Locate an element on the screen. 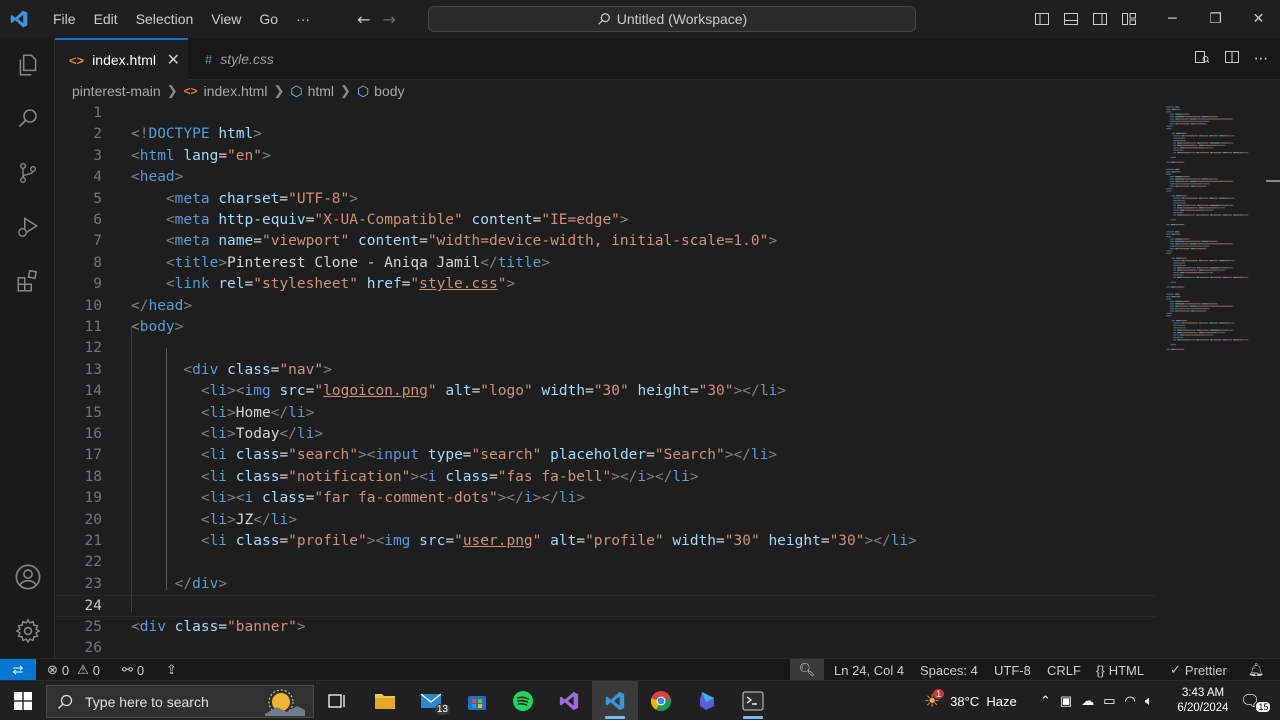 Image resolution: width=1280 pixels, height=720 pixels. menu-selection: Selection is located at coordinates (165, 19).